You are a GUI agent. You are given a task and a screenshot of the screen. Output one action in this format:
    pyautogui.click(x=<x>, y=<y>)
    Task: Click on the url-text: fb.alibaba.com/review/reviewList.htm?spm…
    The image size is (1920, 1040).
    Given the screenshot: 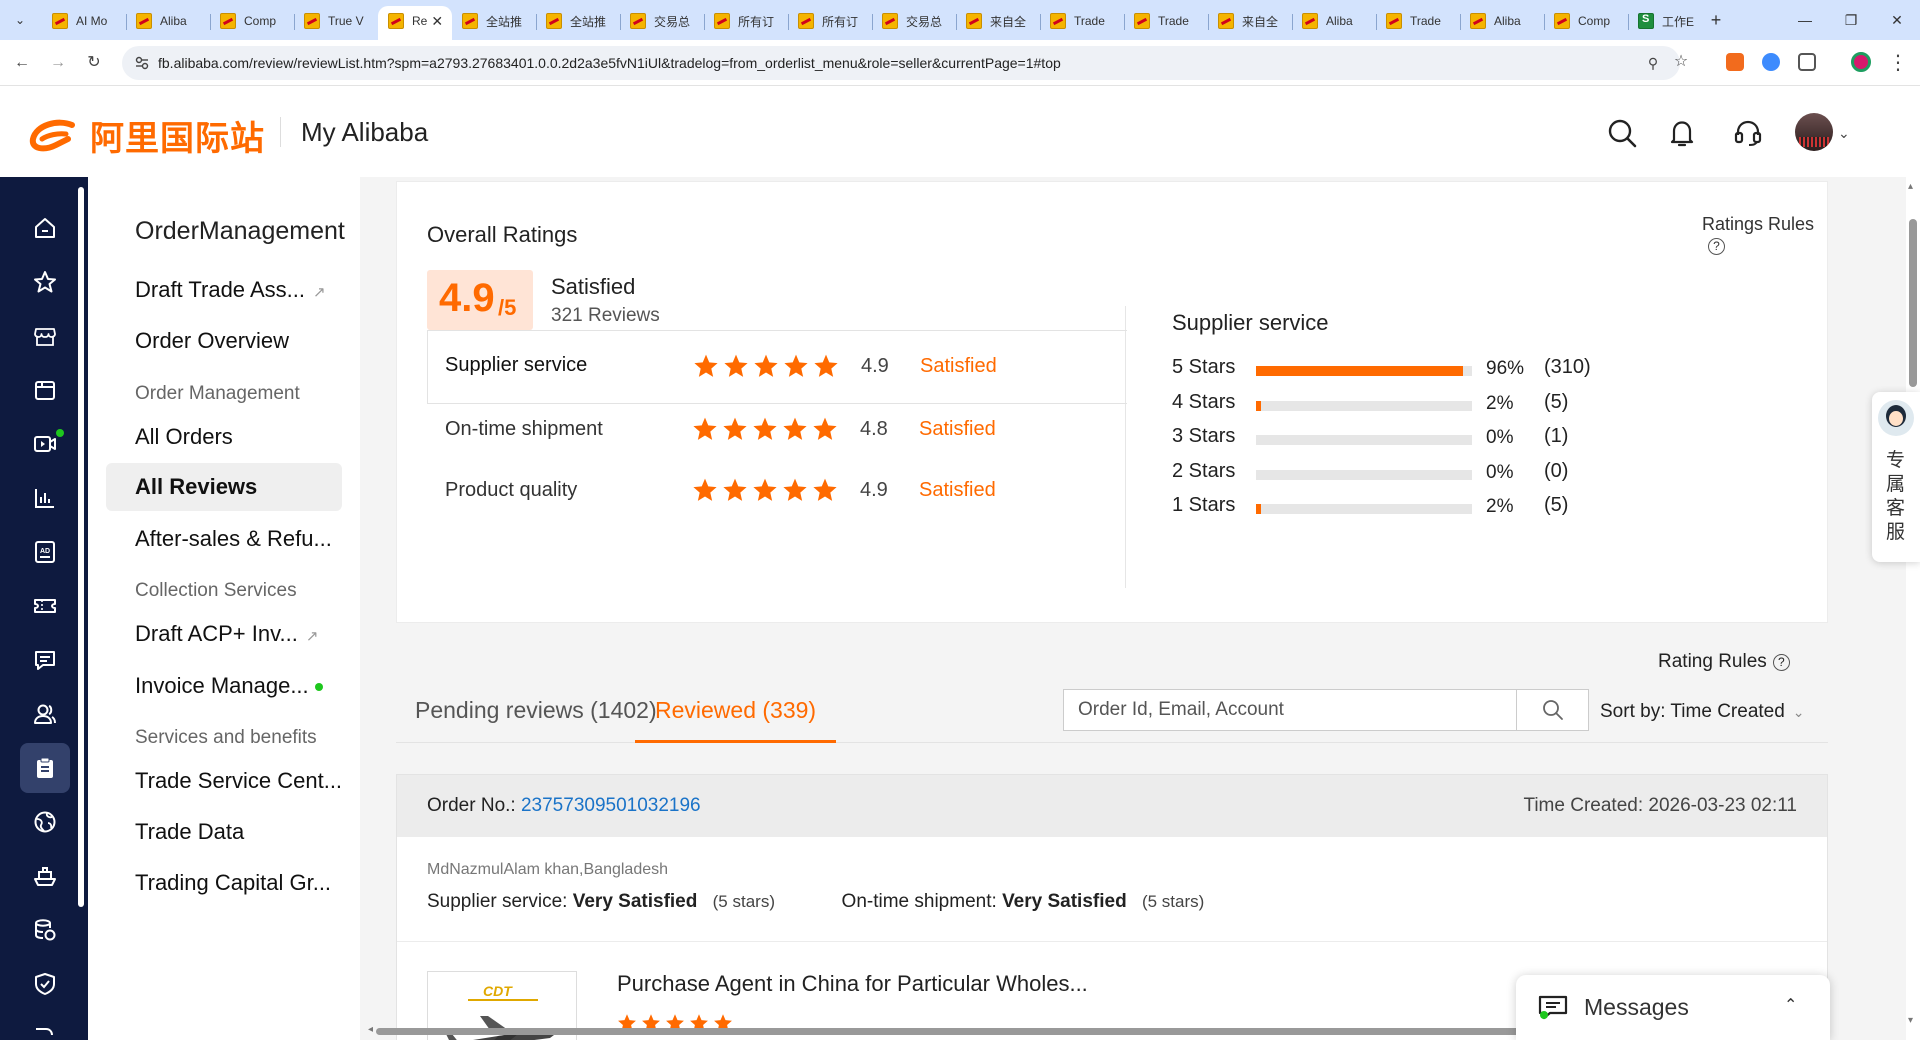 What is the action you would take?
    pyautogui.click(x=609, y=63)
    